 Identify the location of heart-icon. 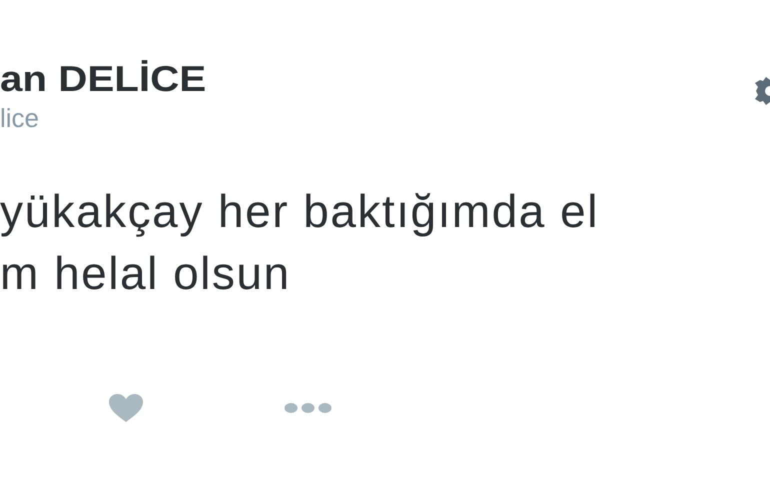
(126, 408).